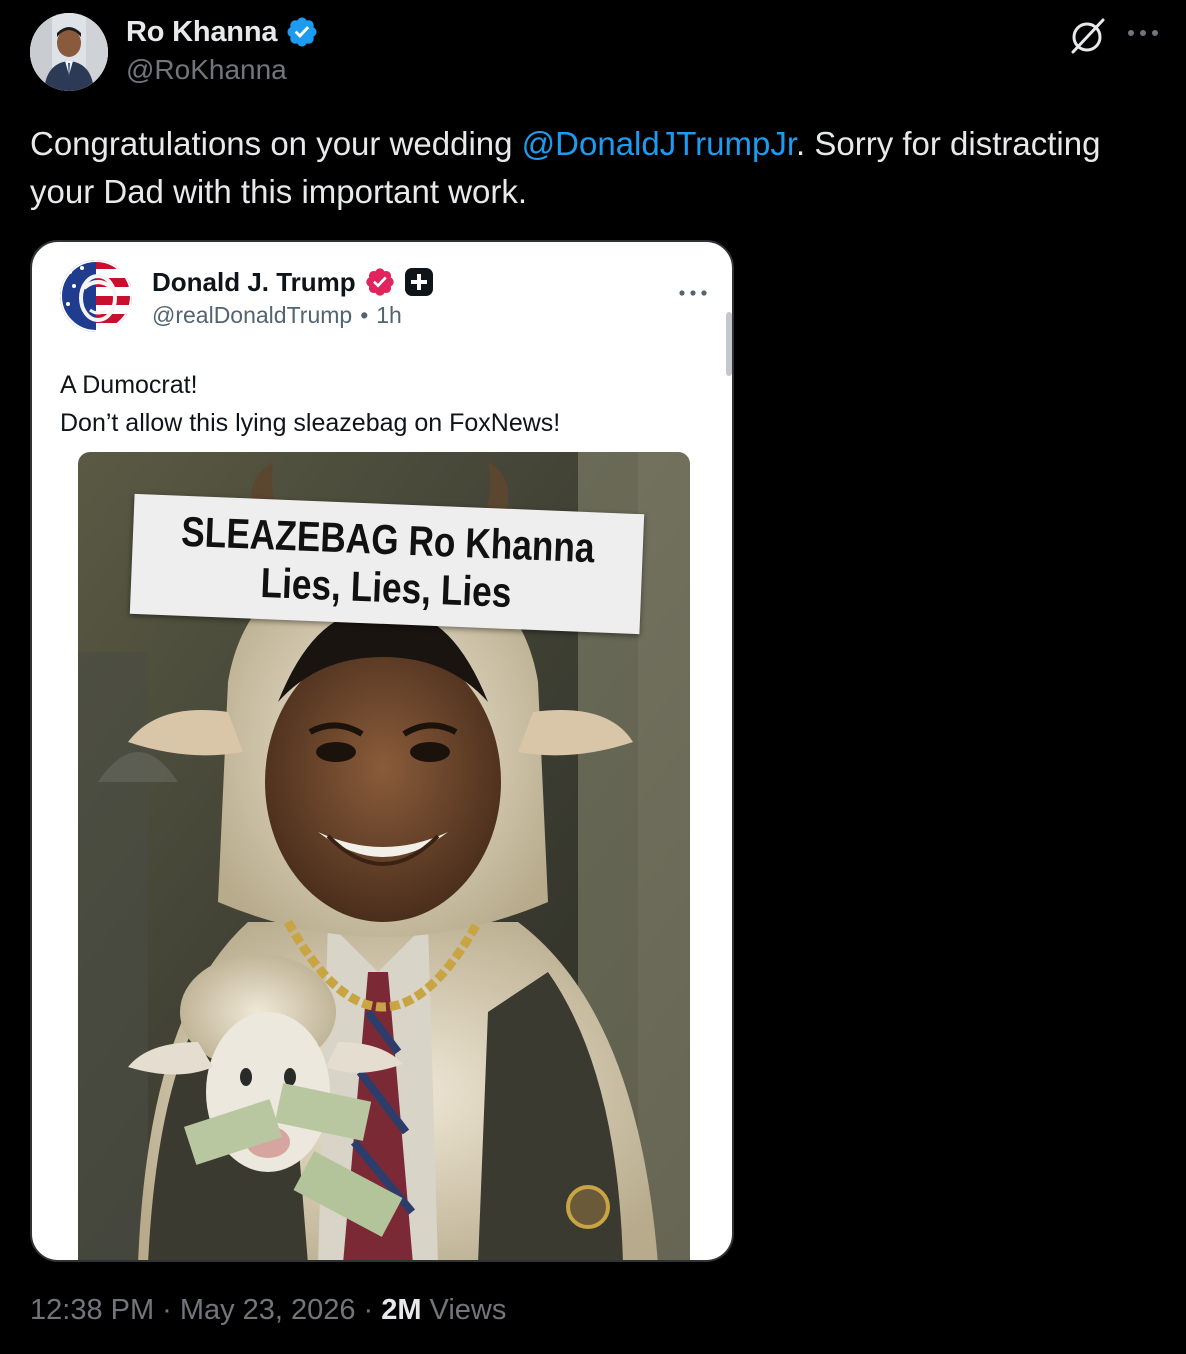 The height and width of the screenshot is (1354, 1186). I want to click on tweet-text-before: Congratulations on your wedding, so click(276, 143).